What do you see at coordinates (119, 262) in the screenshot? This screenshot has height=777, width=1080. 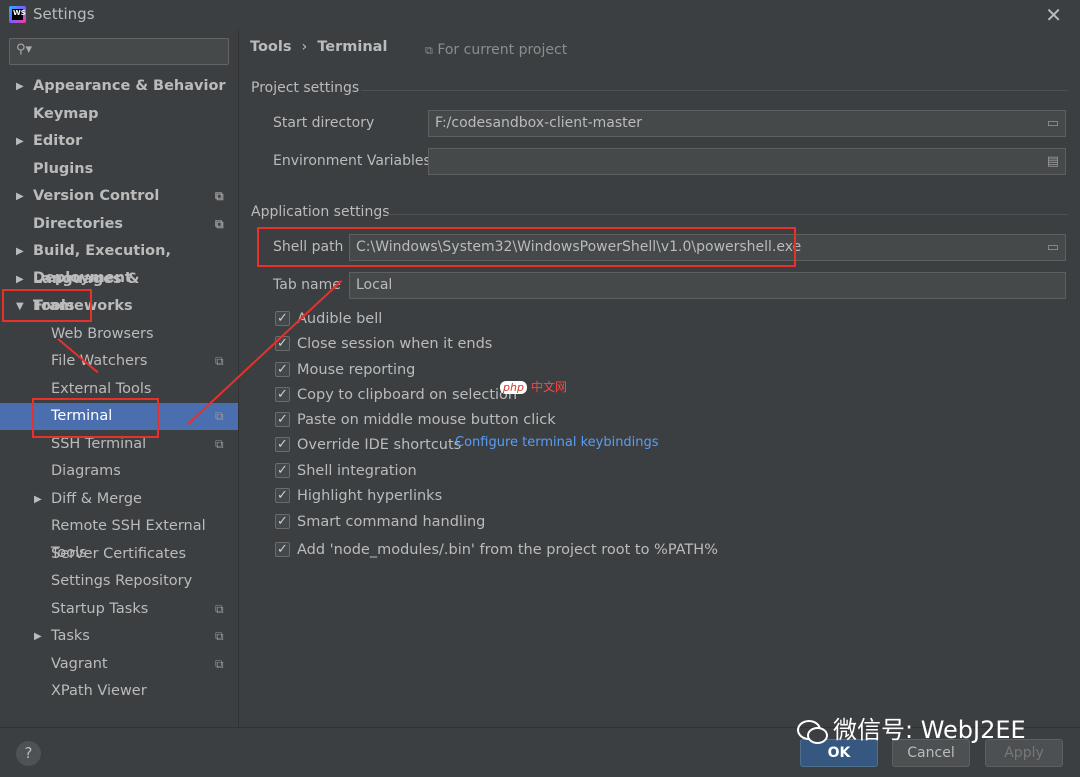 I see `sidebar-item-build-execution-deployment: ▶ Build, Execution, Deployment` at bounding box center [119, 262].